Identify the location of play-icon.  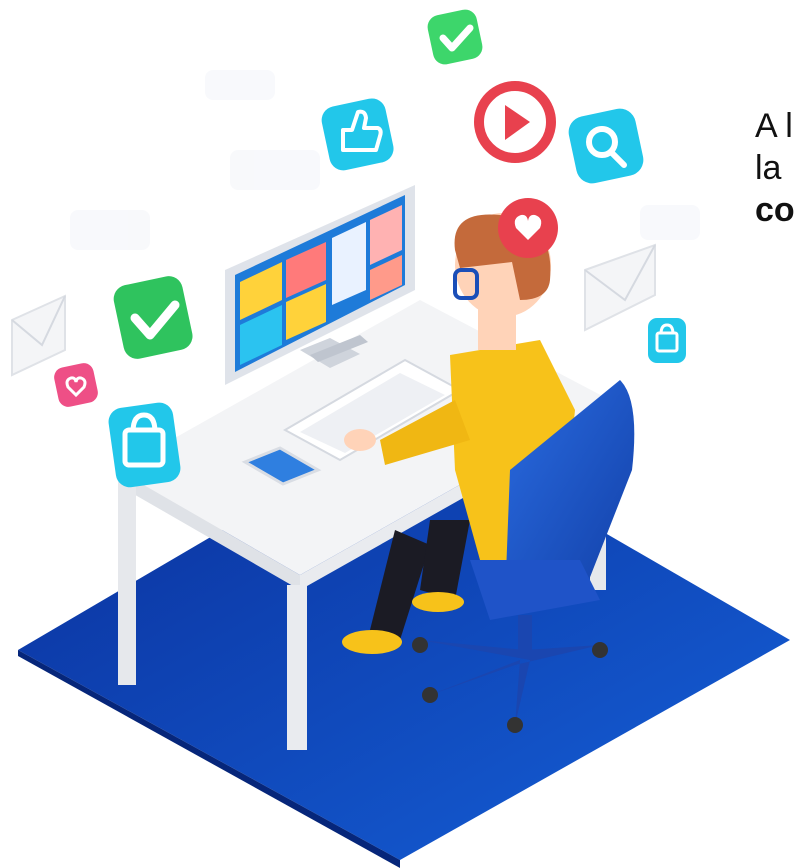
(515, 122).